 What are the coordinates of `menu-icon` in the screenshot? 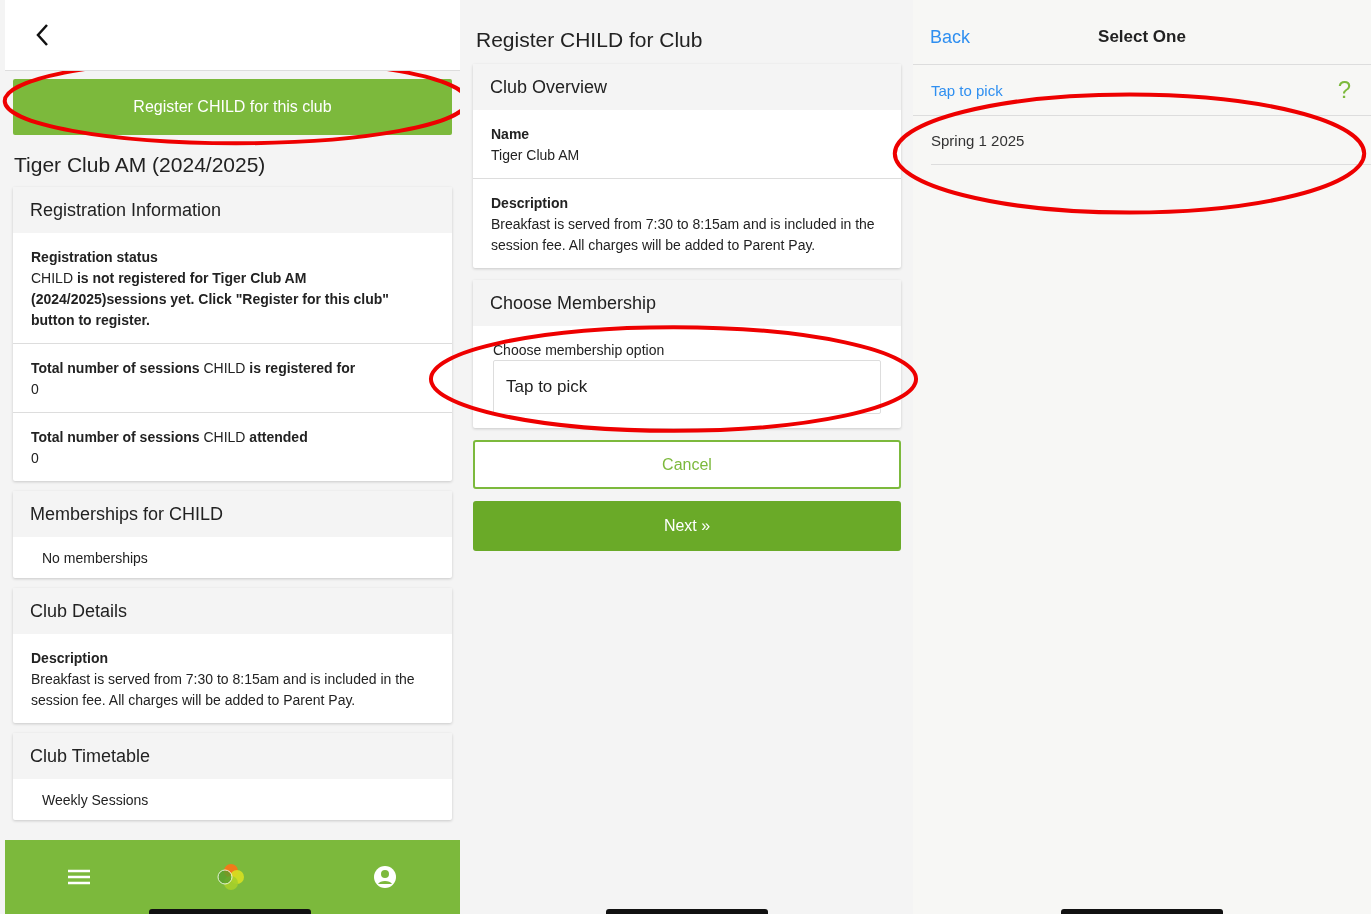 It's located at (79, 877).